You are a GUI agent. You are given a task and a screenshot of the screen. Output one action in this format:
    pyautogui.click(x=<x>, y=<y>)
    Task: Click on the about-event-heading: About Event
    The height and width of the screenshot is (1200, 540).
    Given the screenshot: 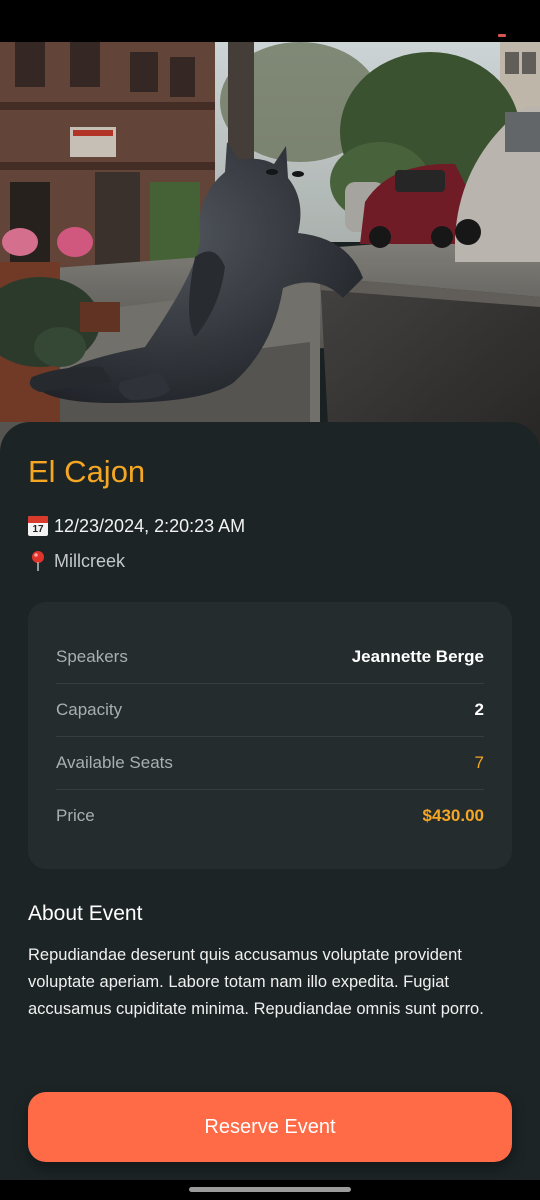 What is the action you would take?
    pyautogui.click(x=85, y=913)
    